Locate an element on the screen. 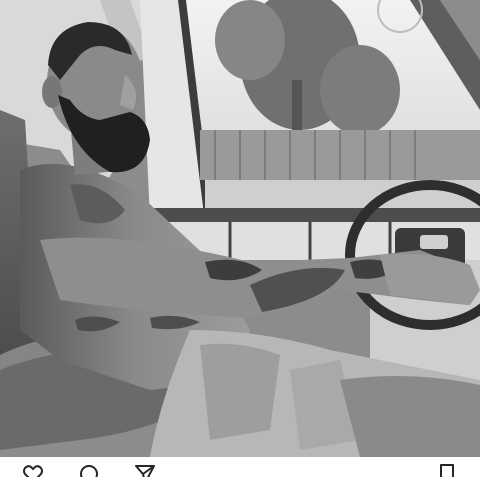 Image resolution: width=480 pixels, height=477 pixels. share-icon is located at coordinates (145, 470).